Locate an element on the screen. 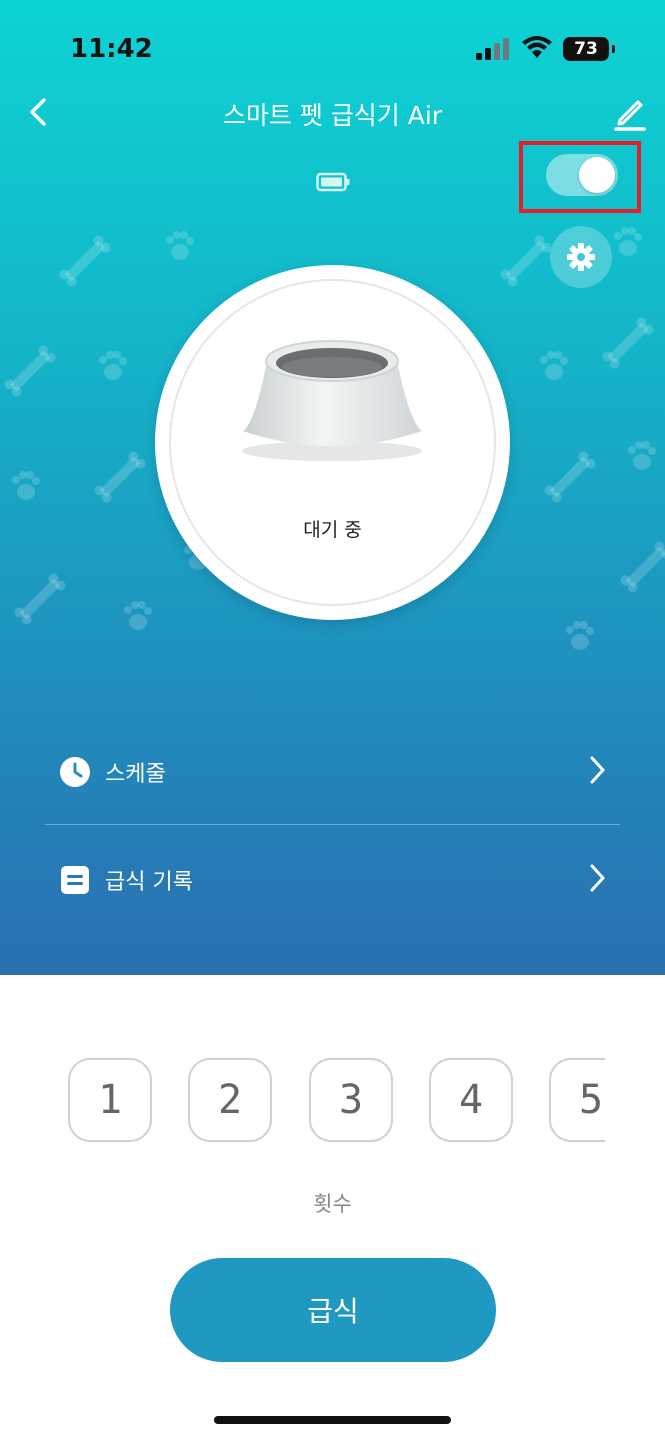  feeder-status-text: 대기 중 is located at coordinates (332, 530).